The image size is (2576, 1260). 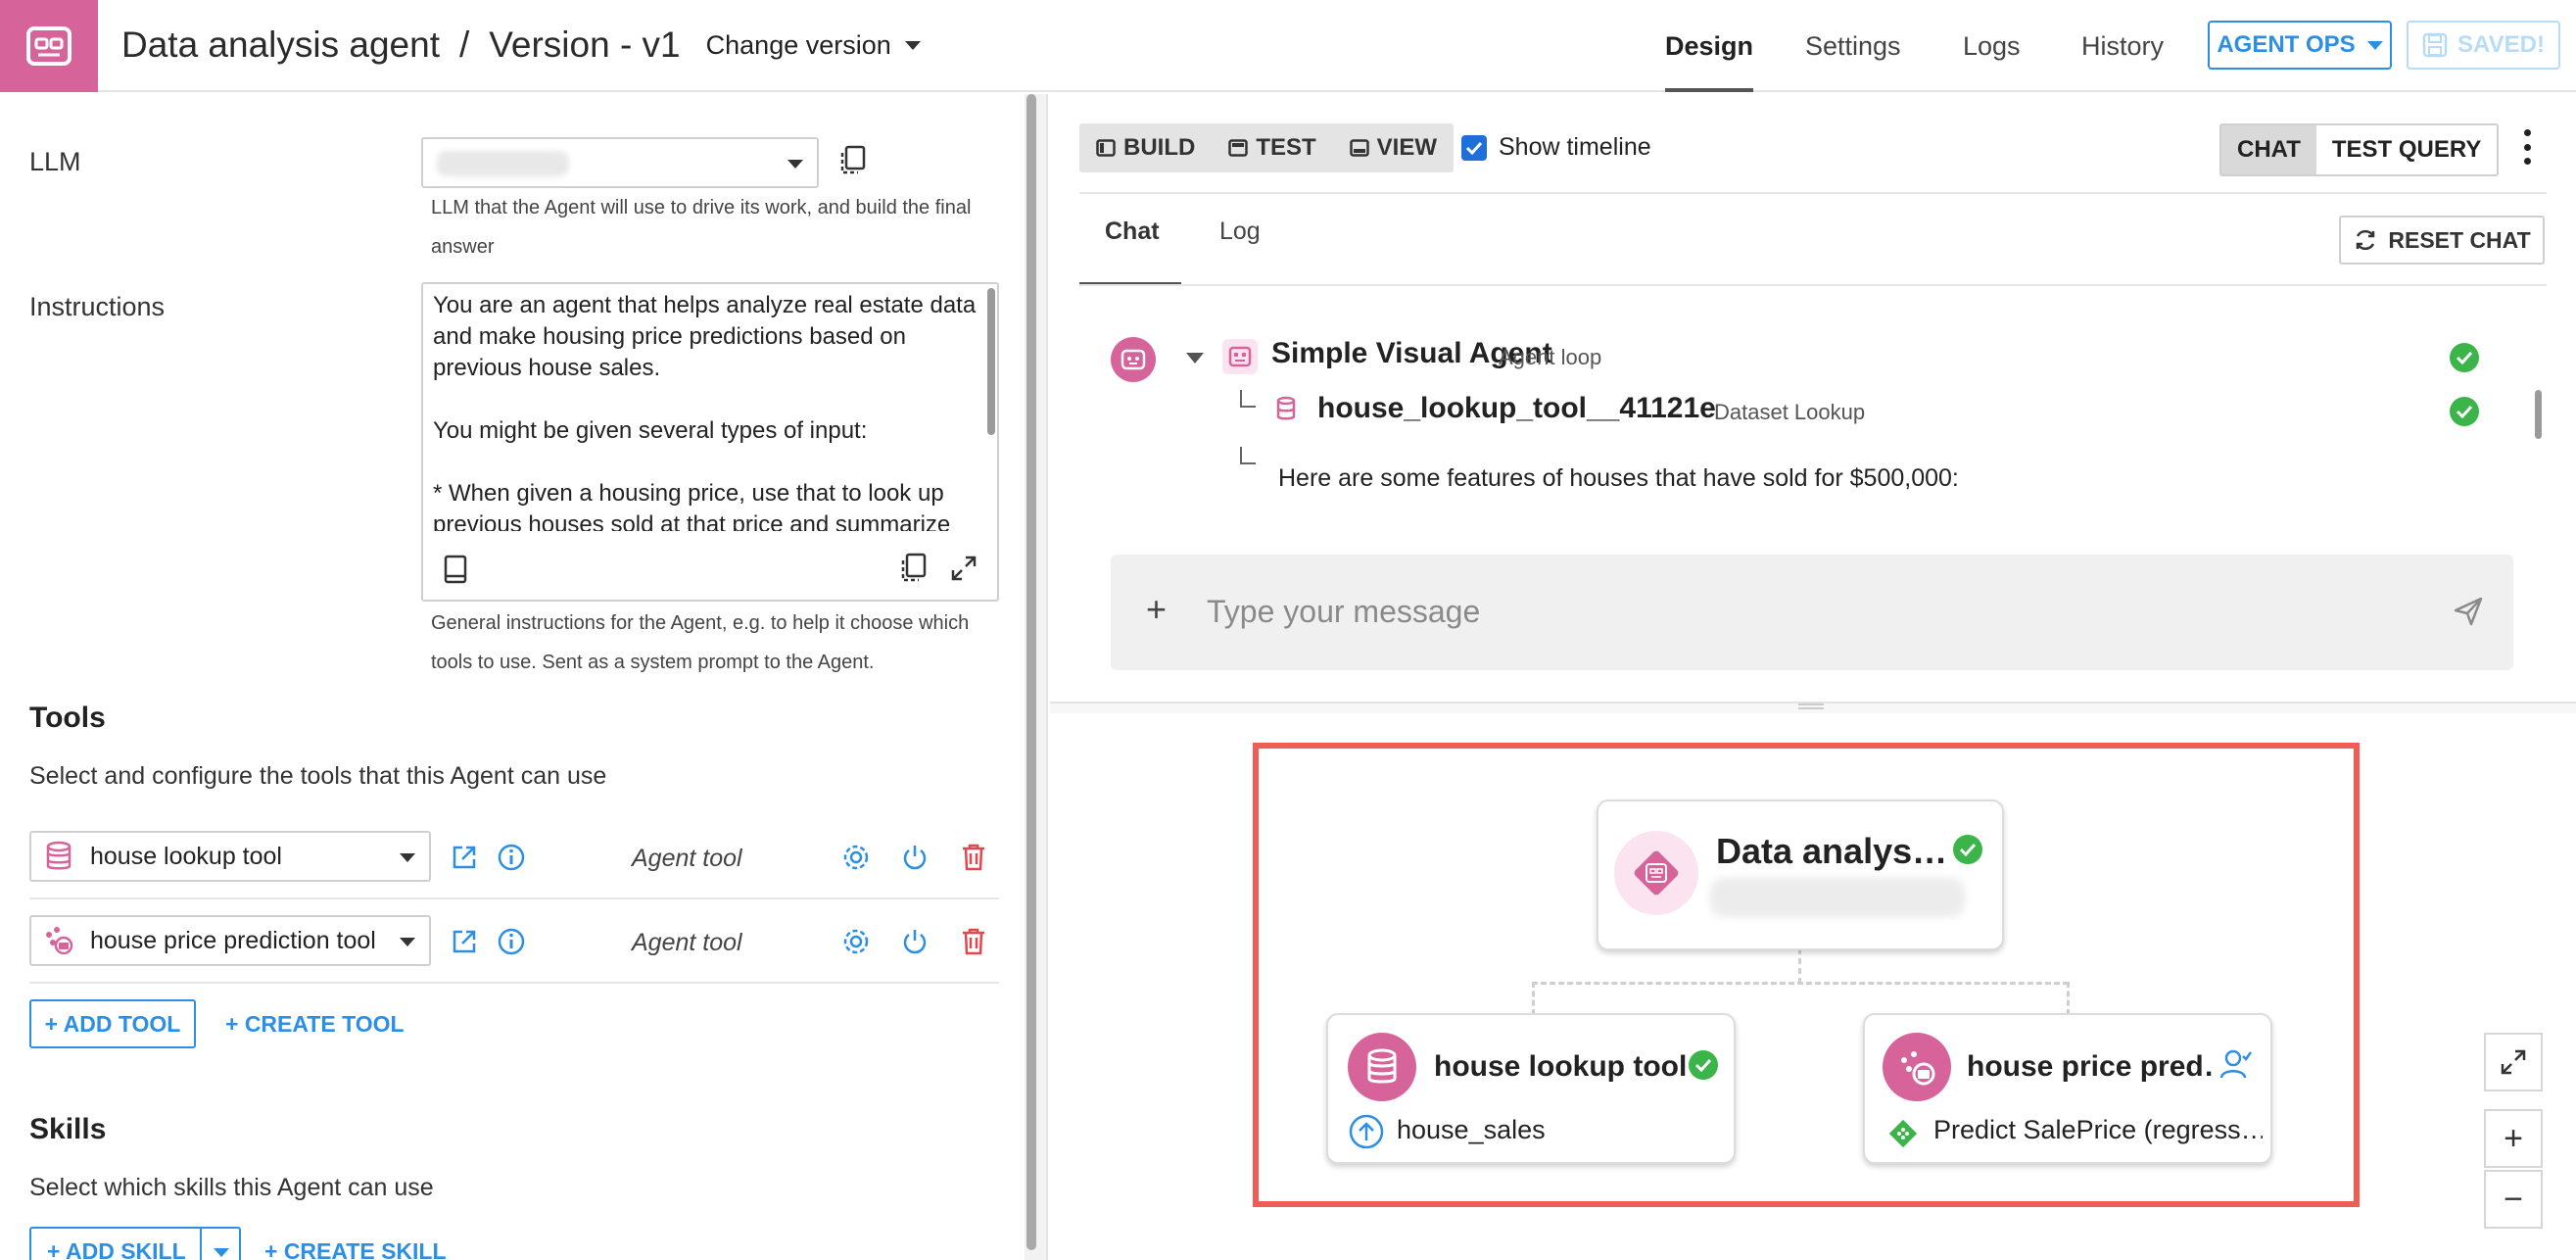 I want to click on tool-name: house lookup tool, so click(x=186, y=856).